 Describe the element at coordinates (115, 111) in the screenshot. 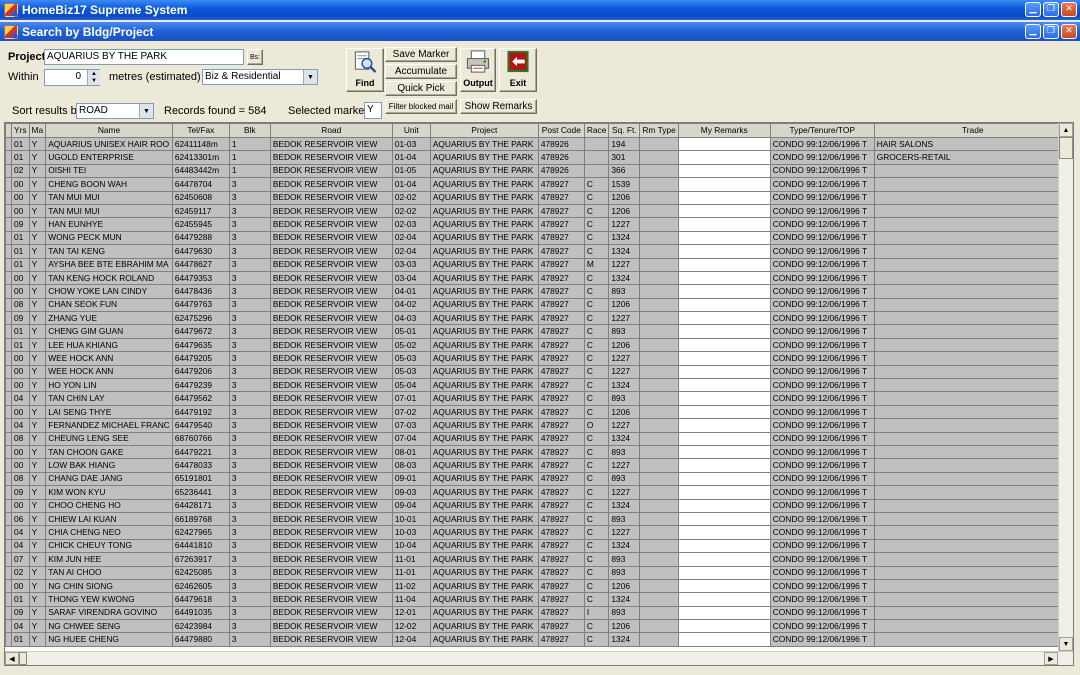

I see `sort-select: ROAD ▼` at that location.